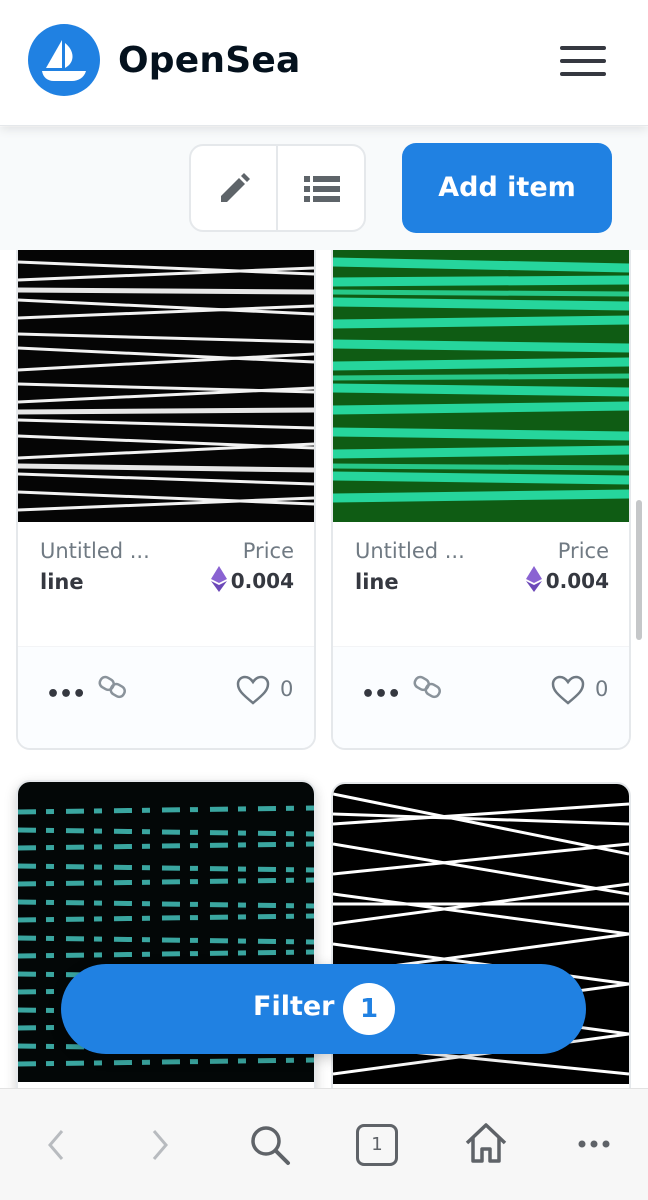 The image size is (648, 1200). I want to click on search-icon, so click(270, 1145).